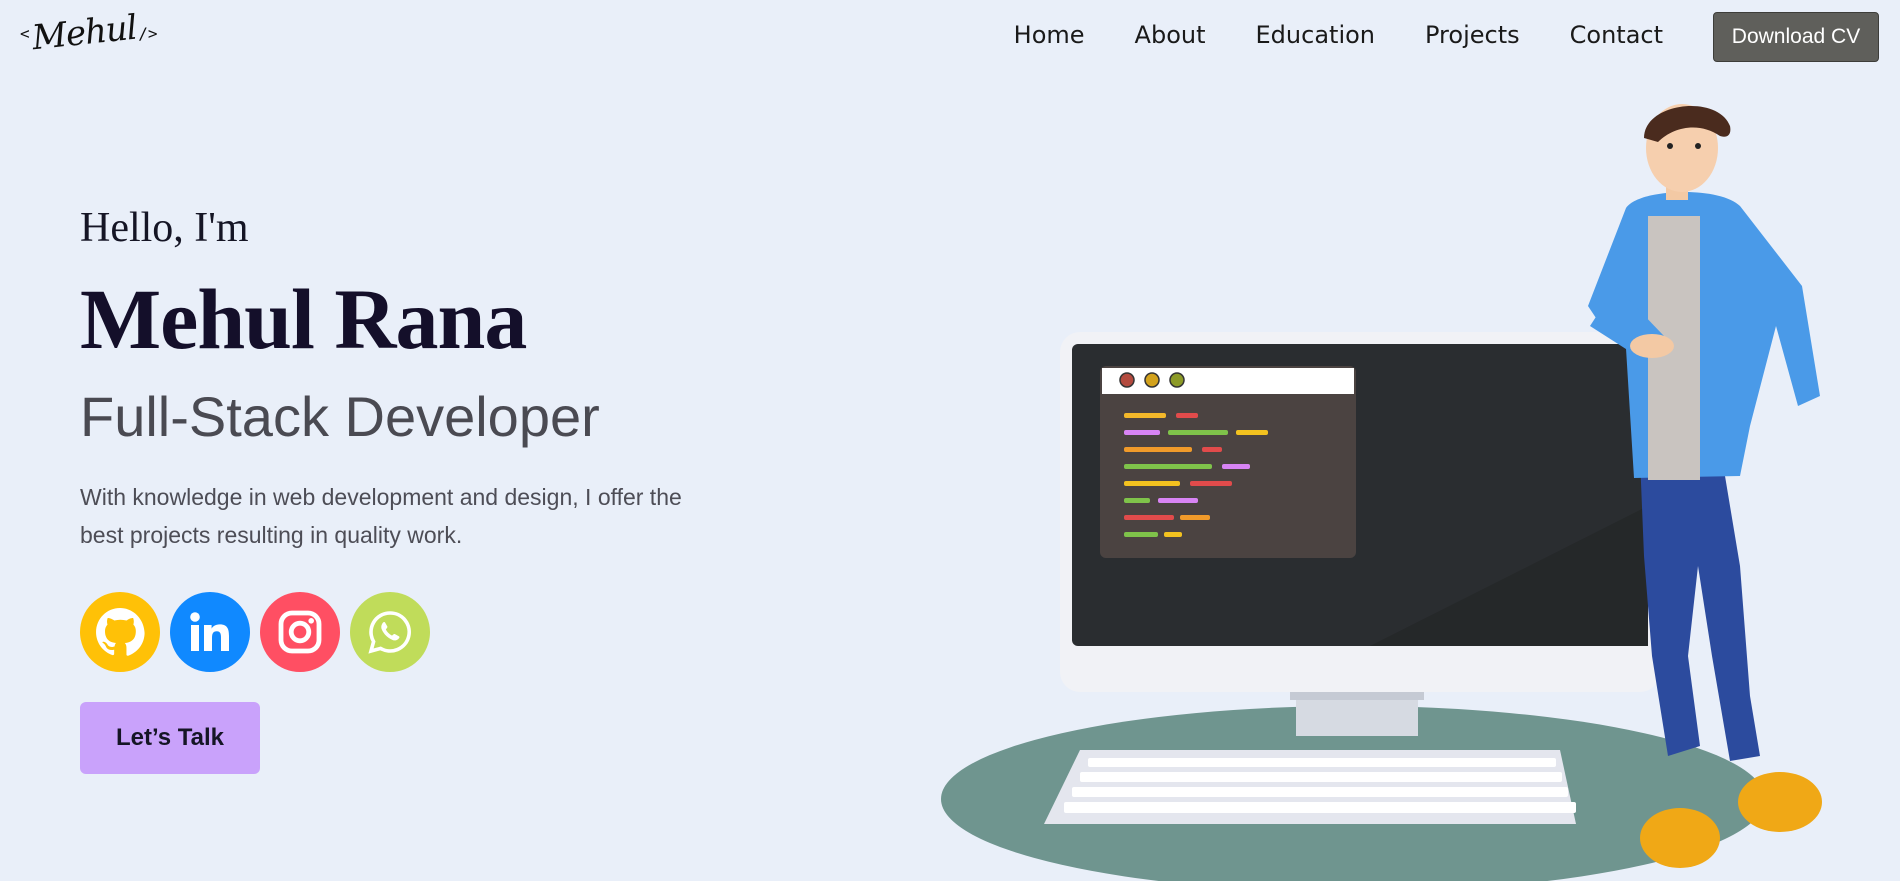 Image resolution: width=1900 pixels, height=881 pixels. Describe the element at coordinates (1049, 35) in the screenshot. I see `nav-home: Home` at that location.